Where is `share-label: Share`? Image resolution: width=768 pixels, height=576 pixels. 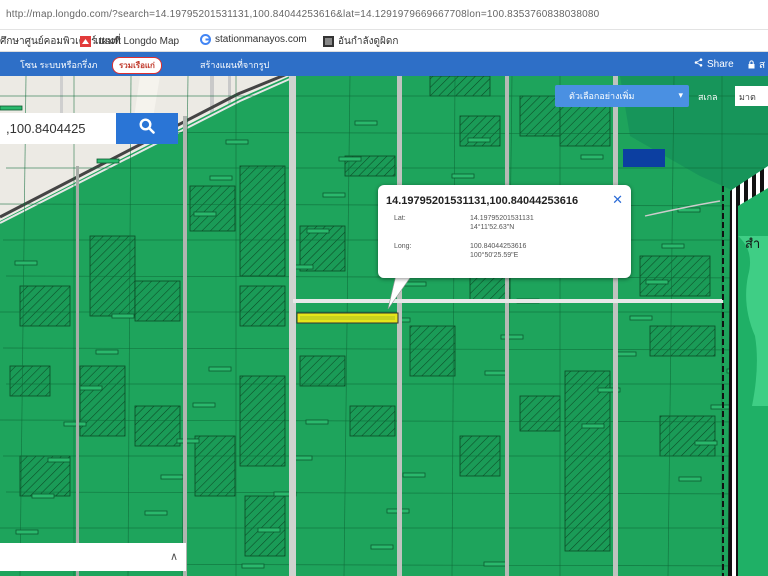 share-label: Share is located at coordinates (720, 64).